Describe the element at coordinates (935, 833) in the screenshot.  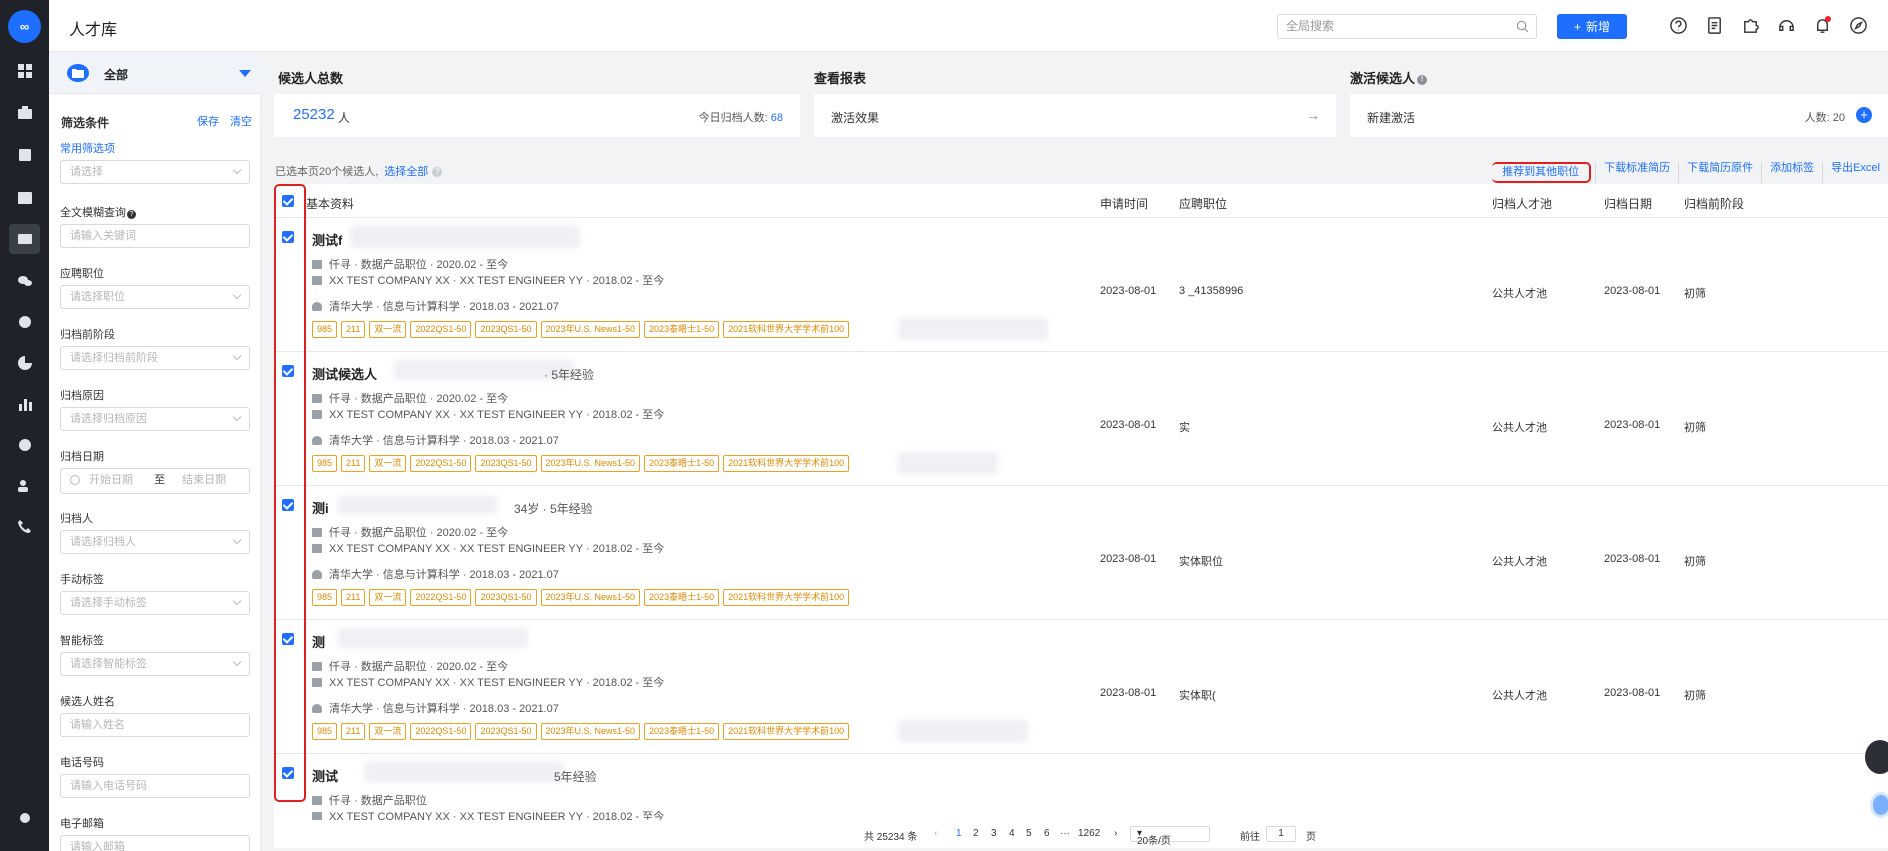
I see `prev-page-button: ‹` at that location.